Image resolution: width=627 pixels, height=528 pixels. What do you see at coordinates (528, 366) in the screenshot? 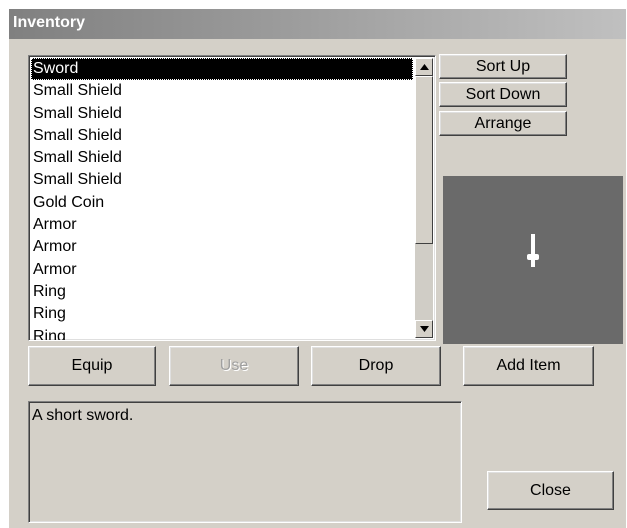
I see `add-item-button: Add Item` at bounding box center [528, 366].